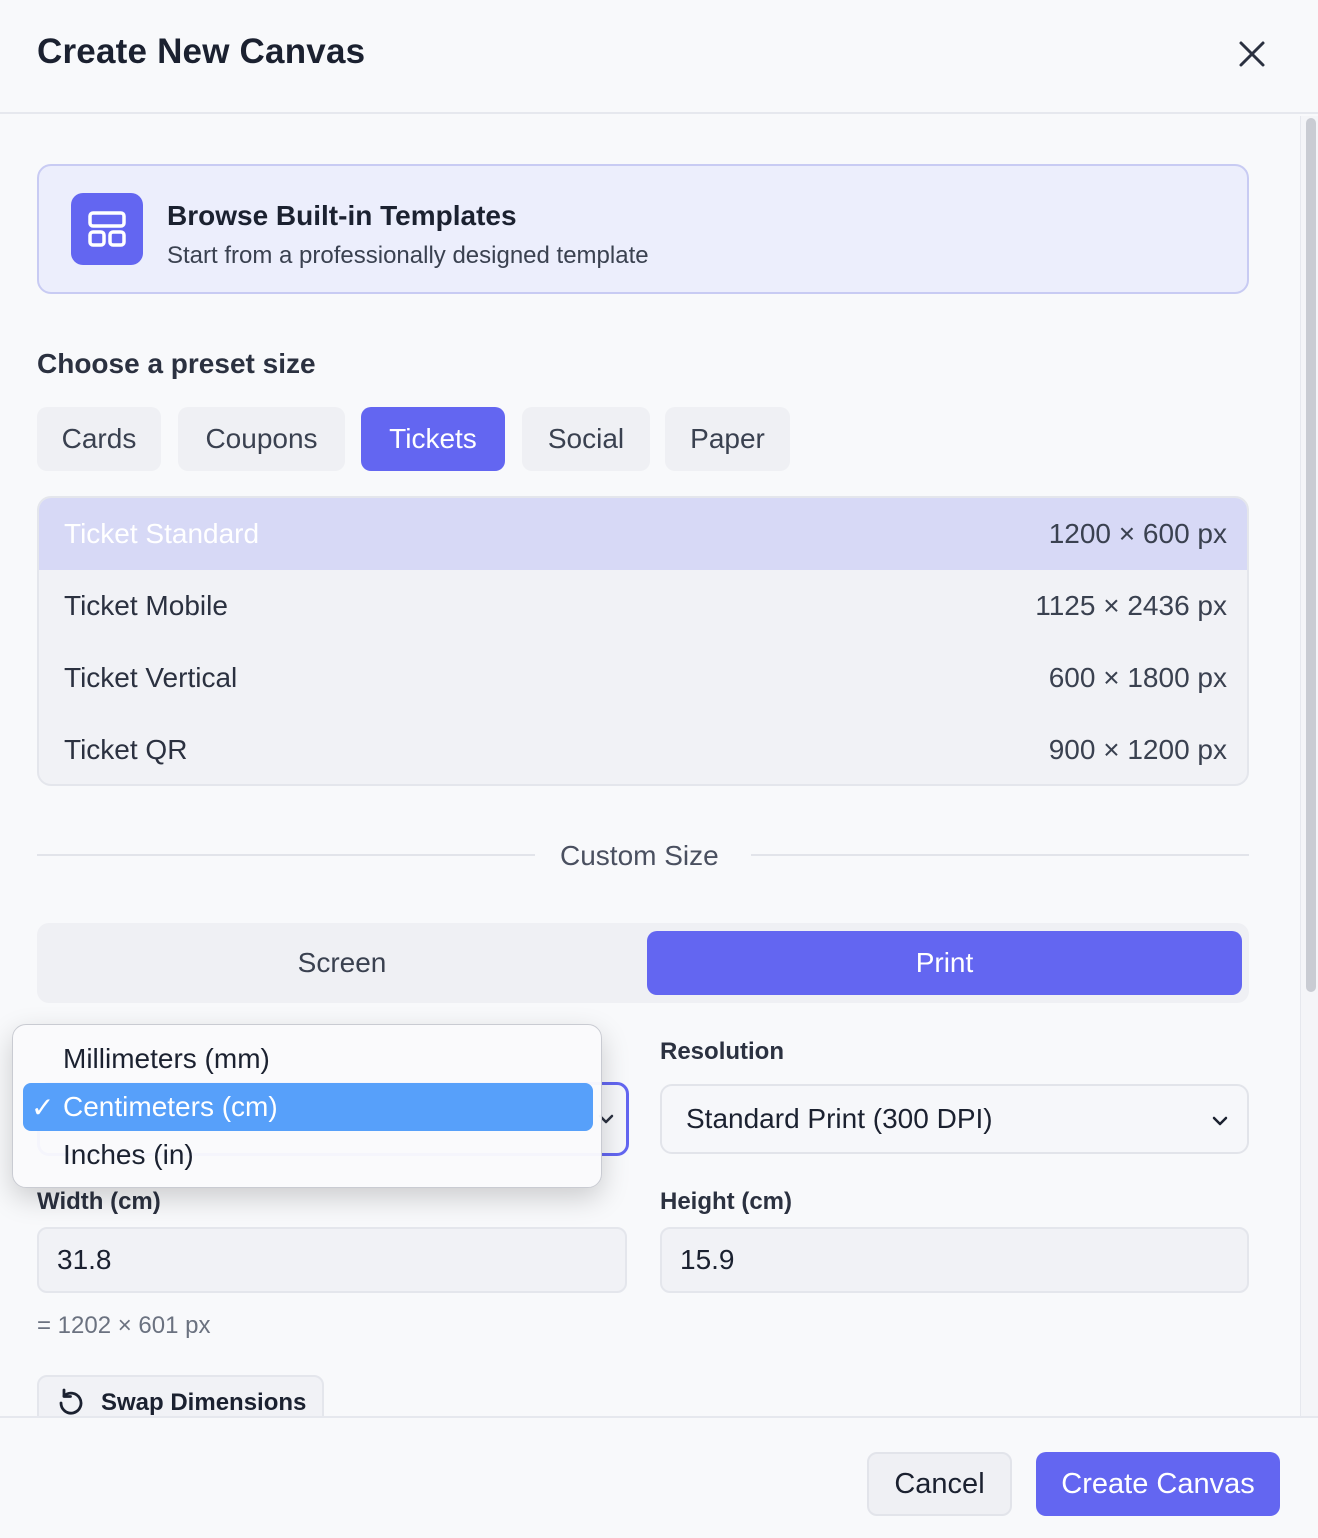  What do you see at coordinates (146, 605) in the screenshot?
I see `preset-name: Ticket Mobile` at bounding box center [146, 605].